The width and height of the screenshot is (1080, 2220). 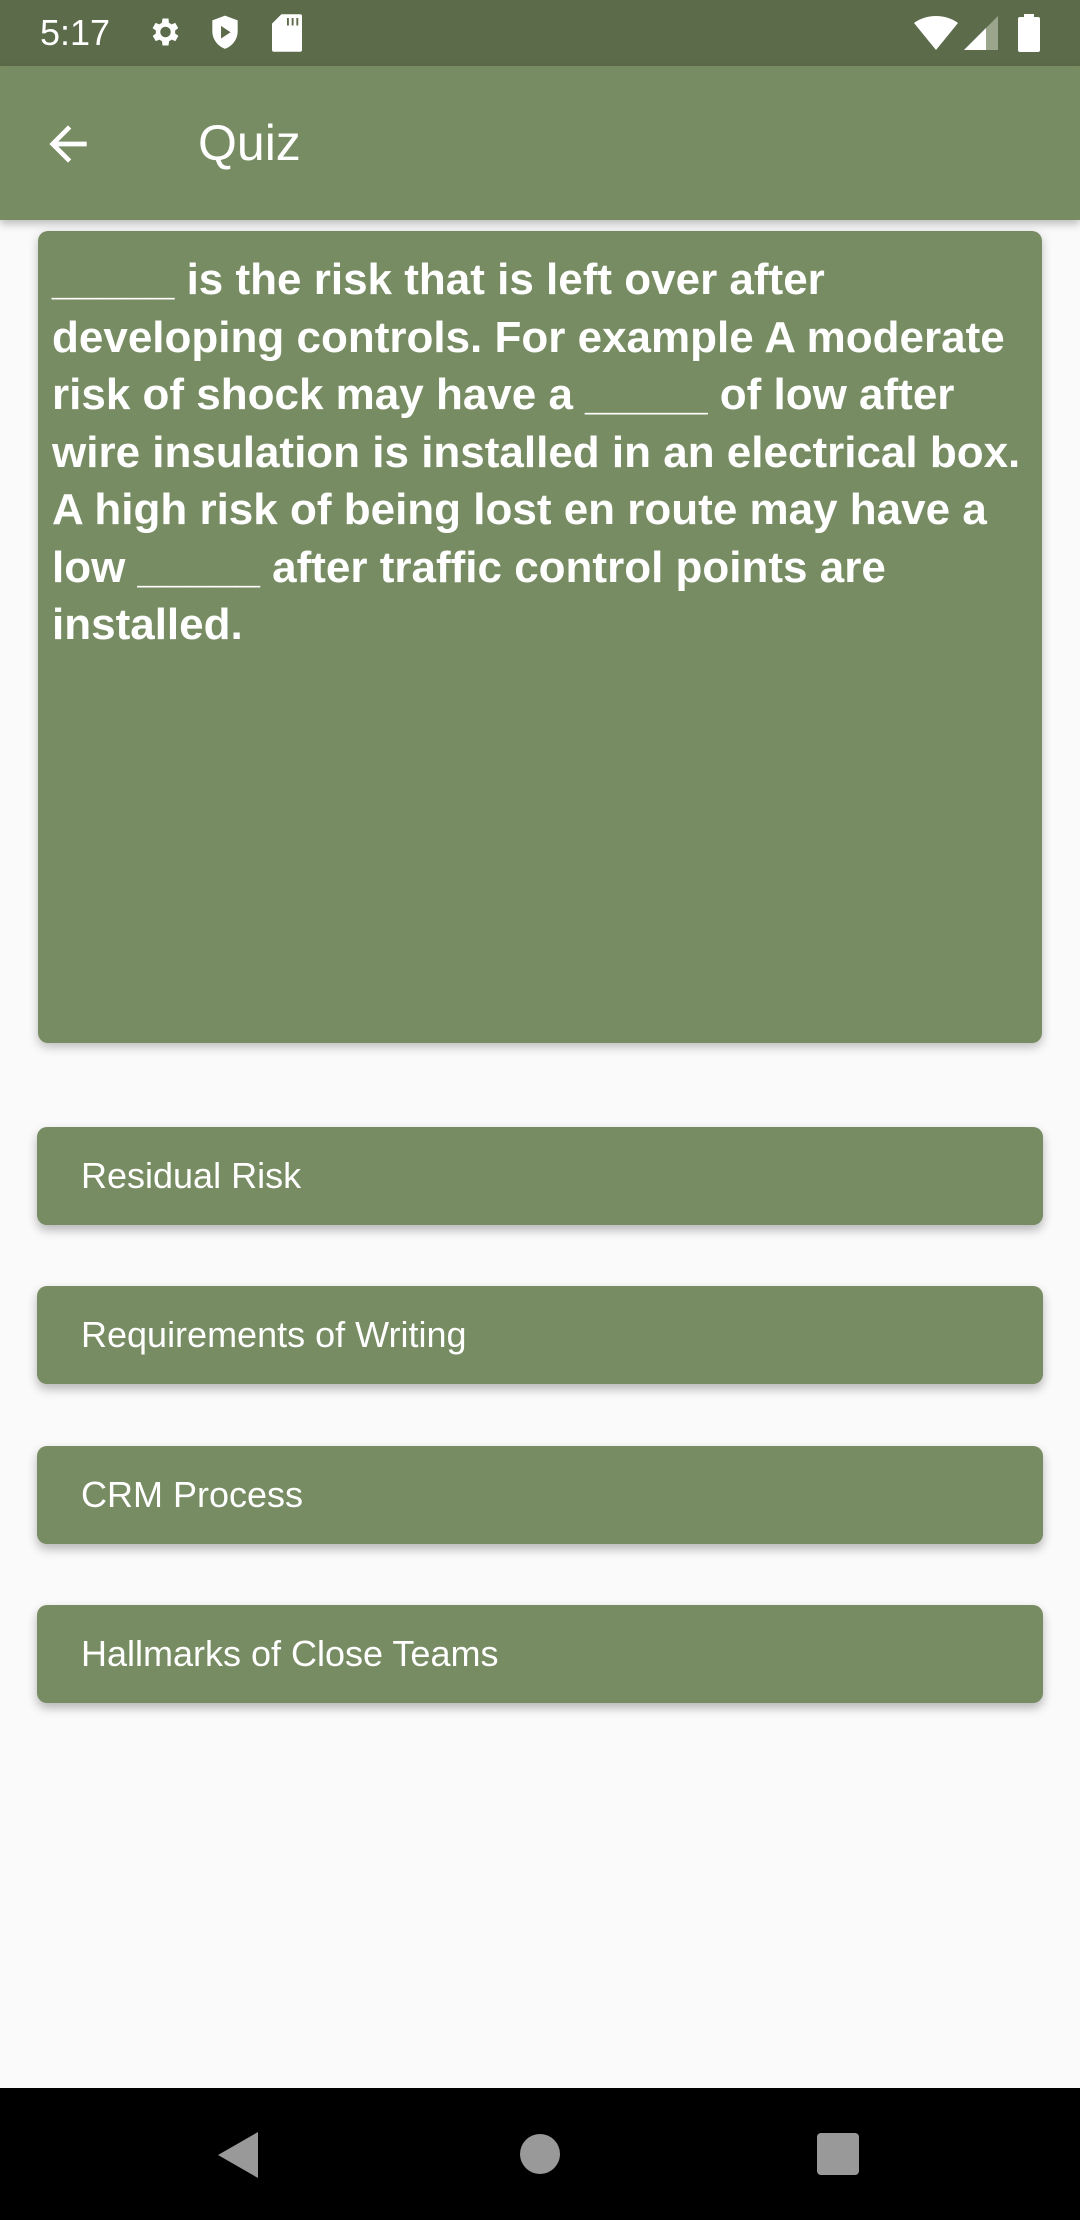 What do you see at coordinates (981, 35) in the screenshot?
I see `signal-icon` at bounding box center [981, 35].